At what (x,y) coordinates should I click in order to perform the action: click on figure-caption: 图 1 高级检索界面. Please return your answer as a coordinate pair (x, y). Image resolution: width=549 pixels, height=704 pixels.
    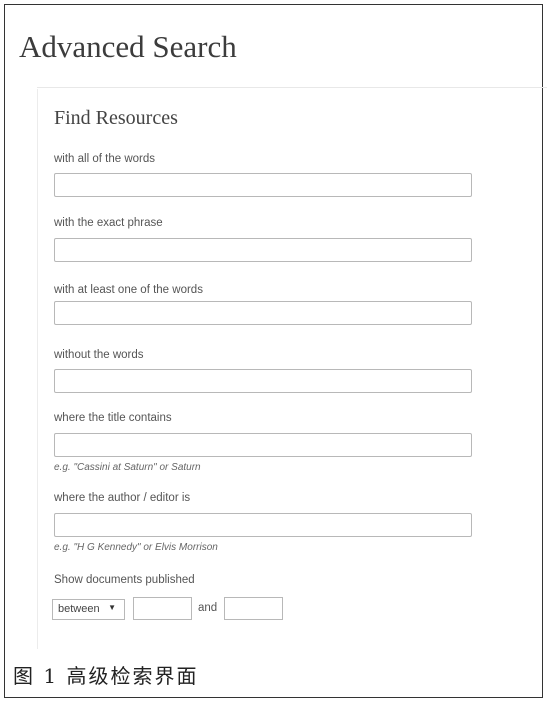
    Looking at the image, I should click on (106, 676).